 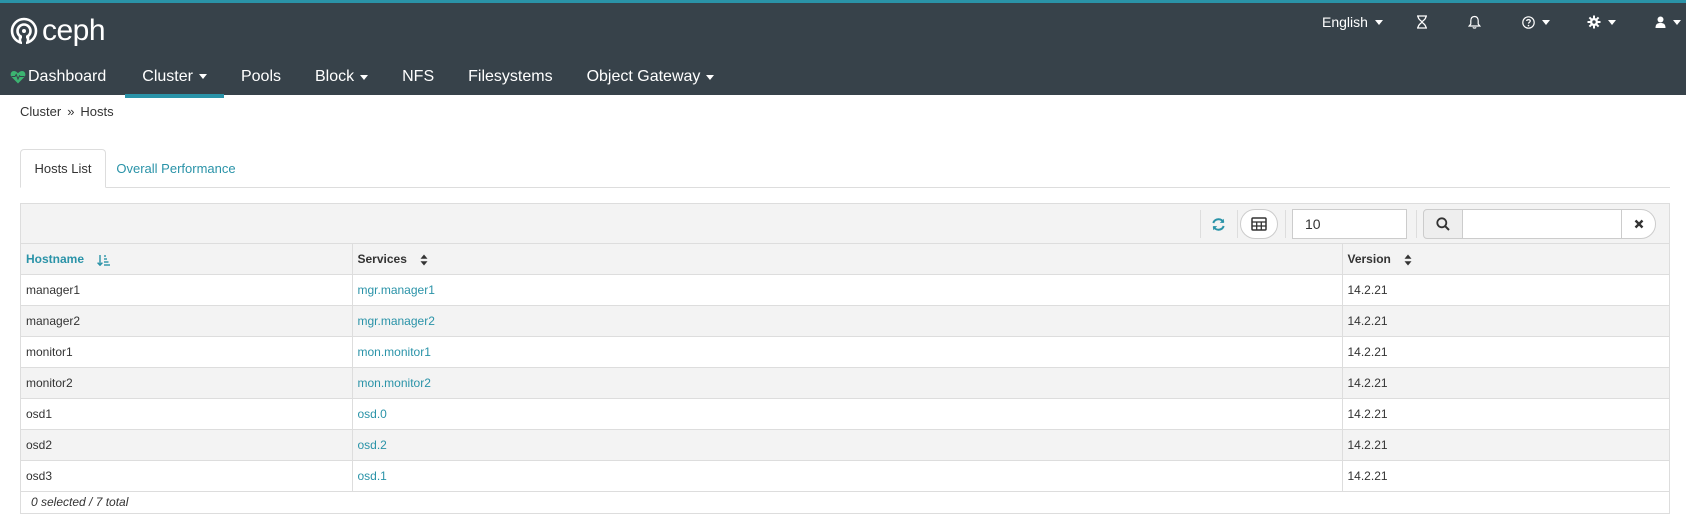 I want to click on search-button, so click(x=1443, y=224).